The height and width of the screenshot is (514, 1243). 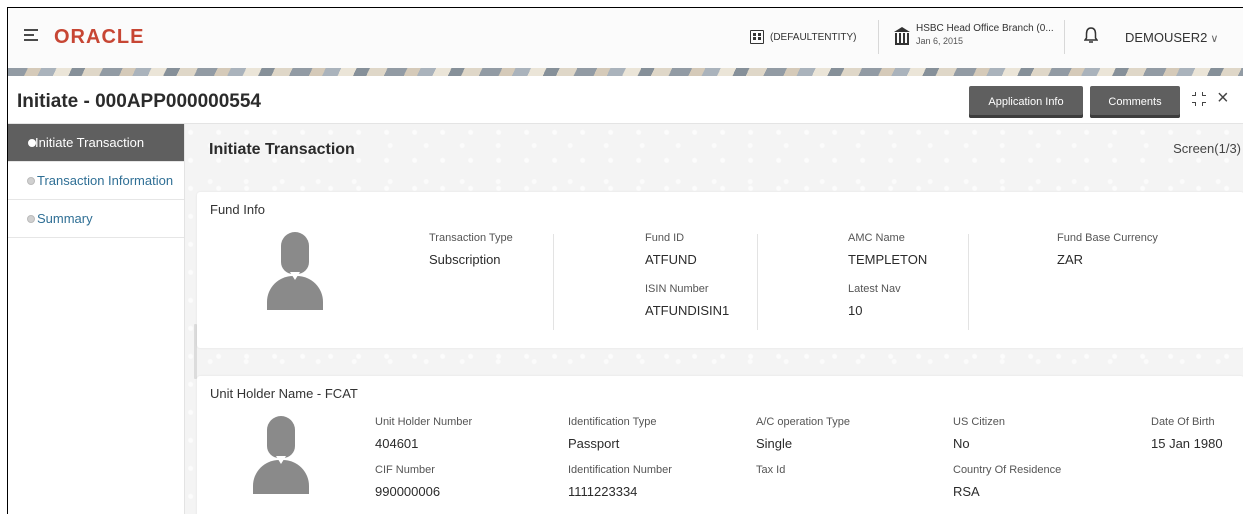 I want to click on hamburger-icon, so click(x=31, y=35).